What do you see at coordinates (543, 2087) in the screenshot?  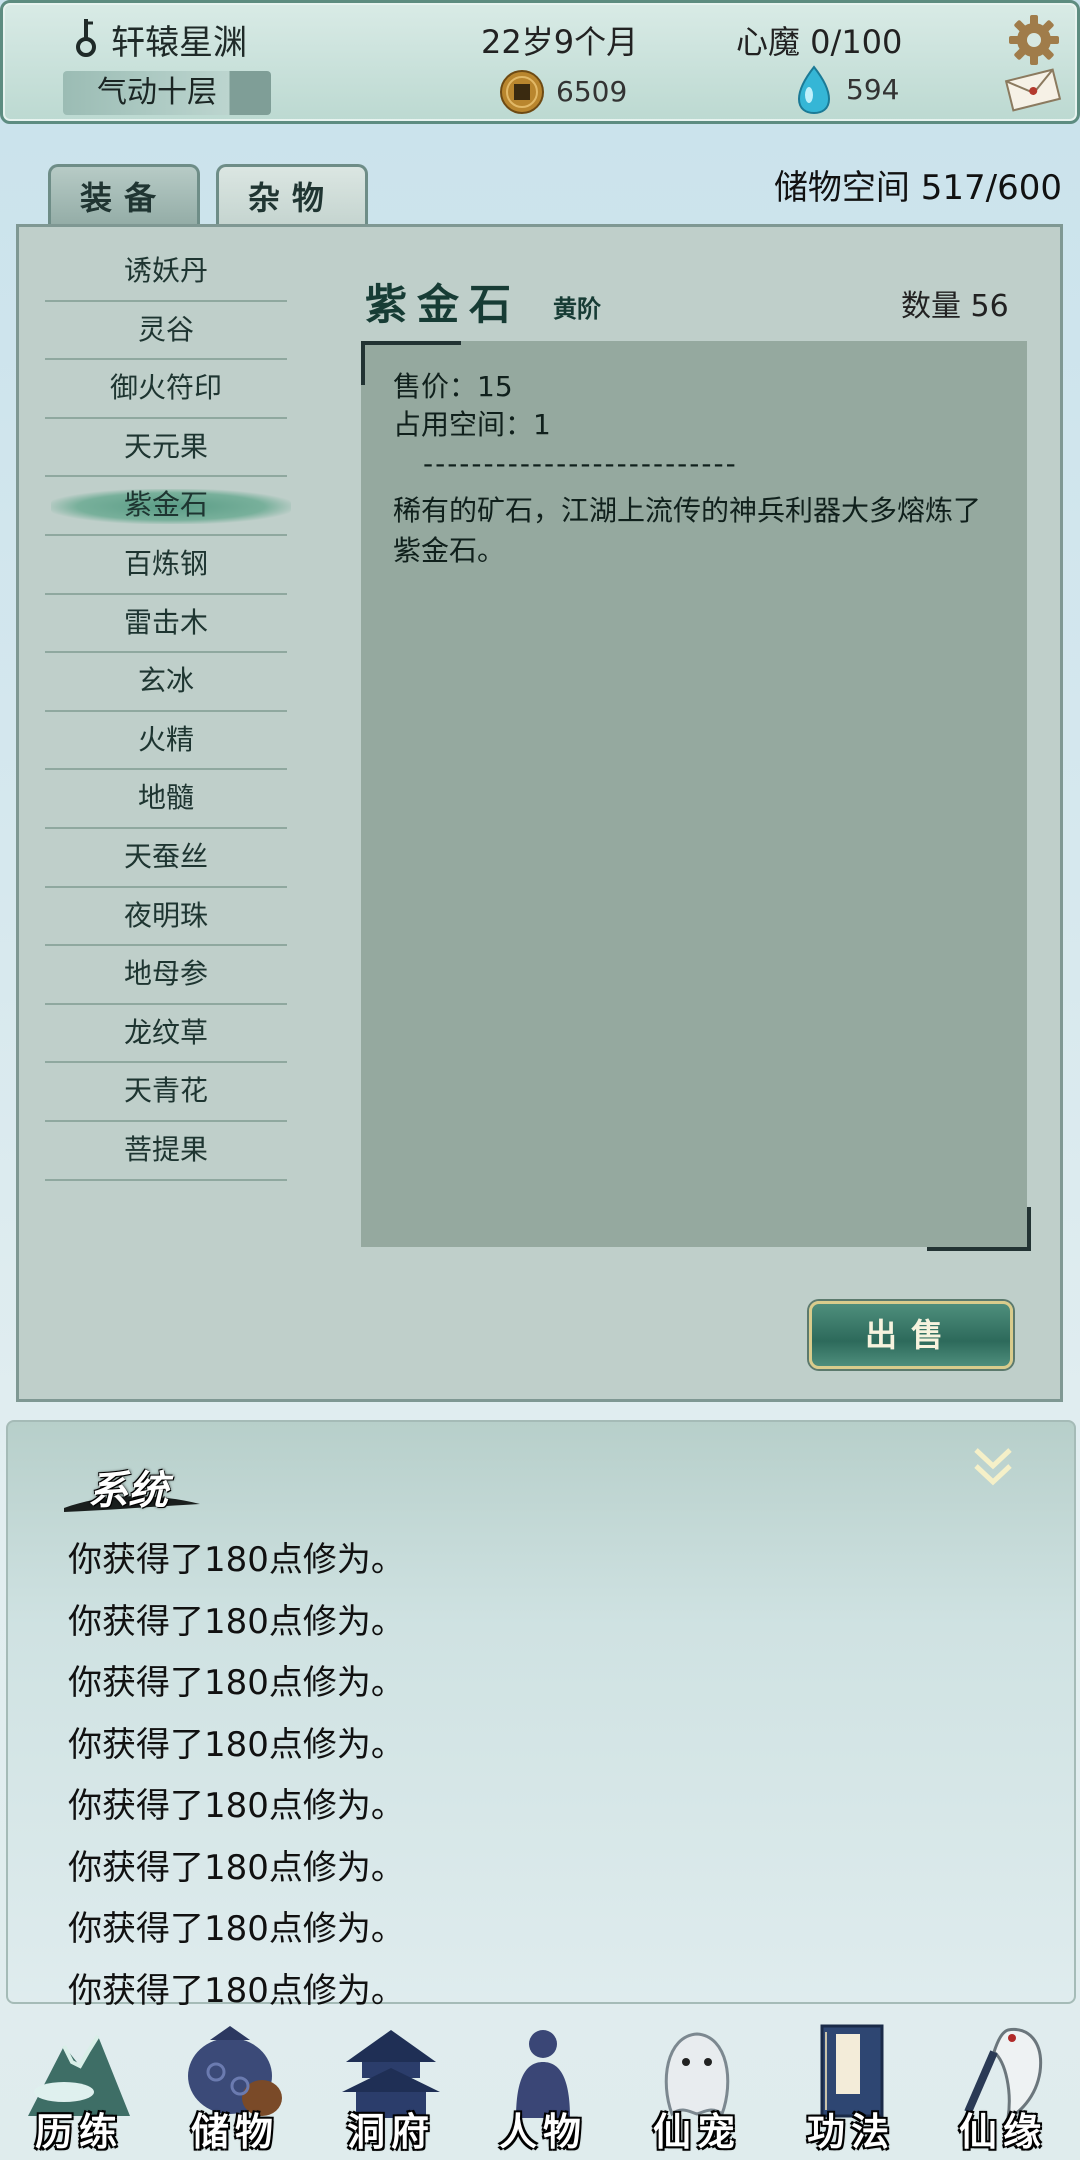 I see `nav-character: 人物` at bounding box center [543, 2087].